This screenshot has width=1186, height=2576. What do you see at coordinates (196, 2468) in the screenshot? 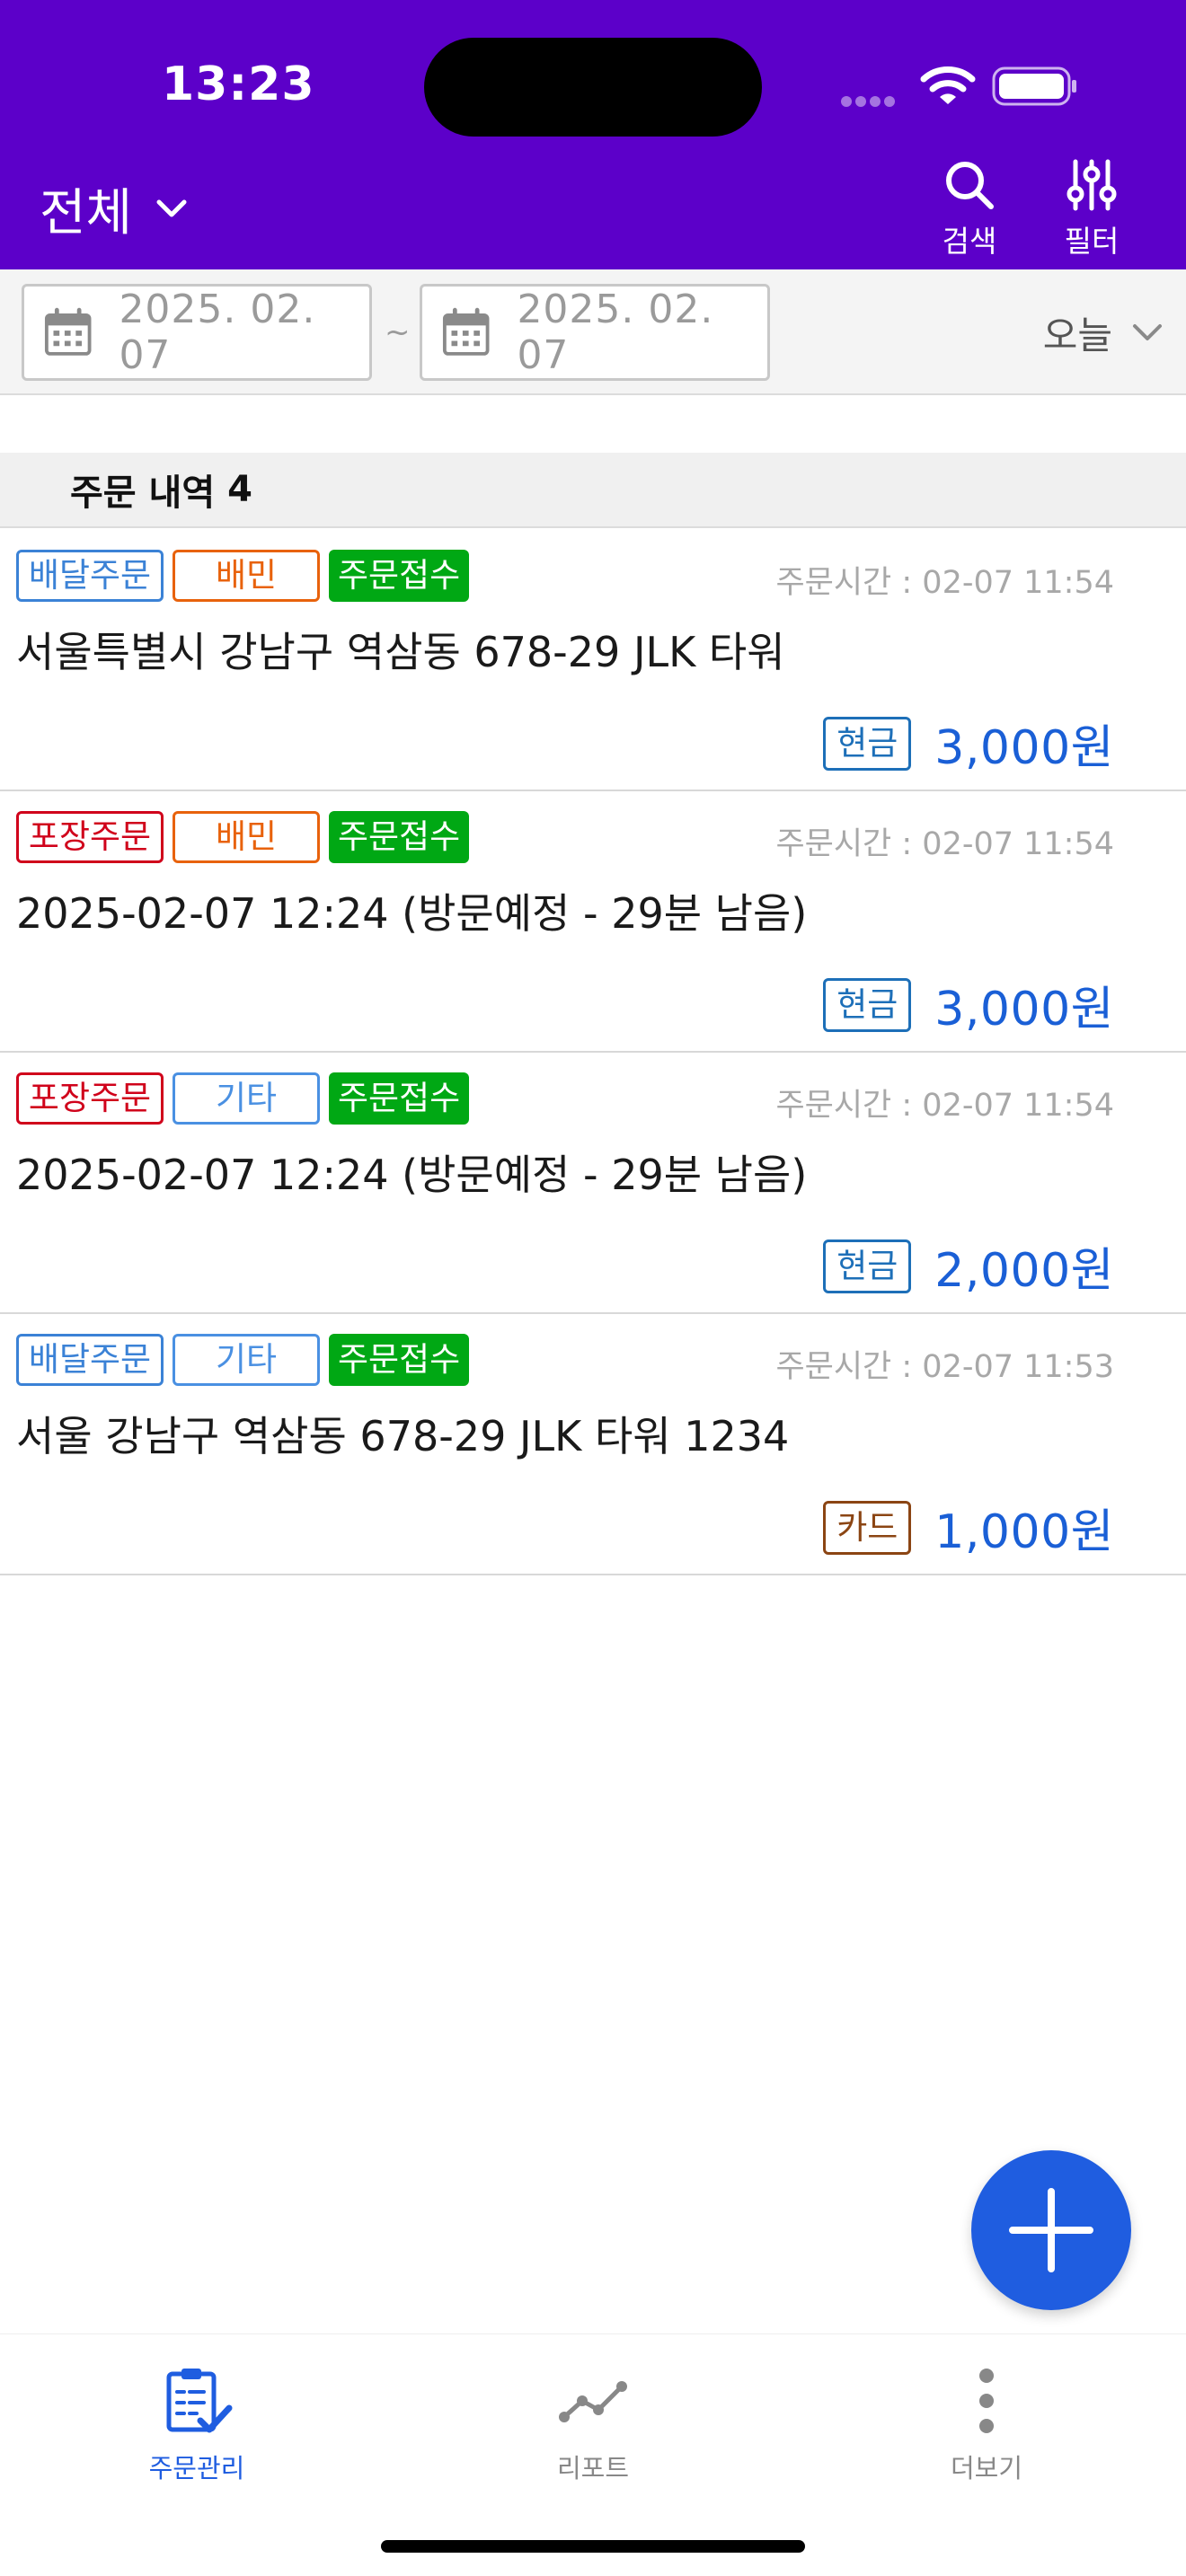
I see `tab-order-management-label: 주문관리` at bounding box center [196, 2468].